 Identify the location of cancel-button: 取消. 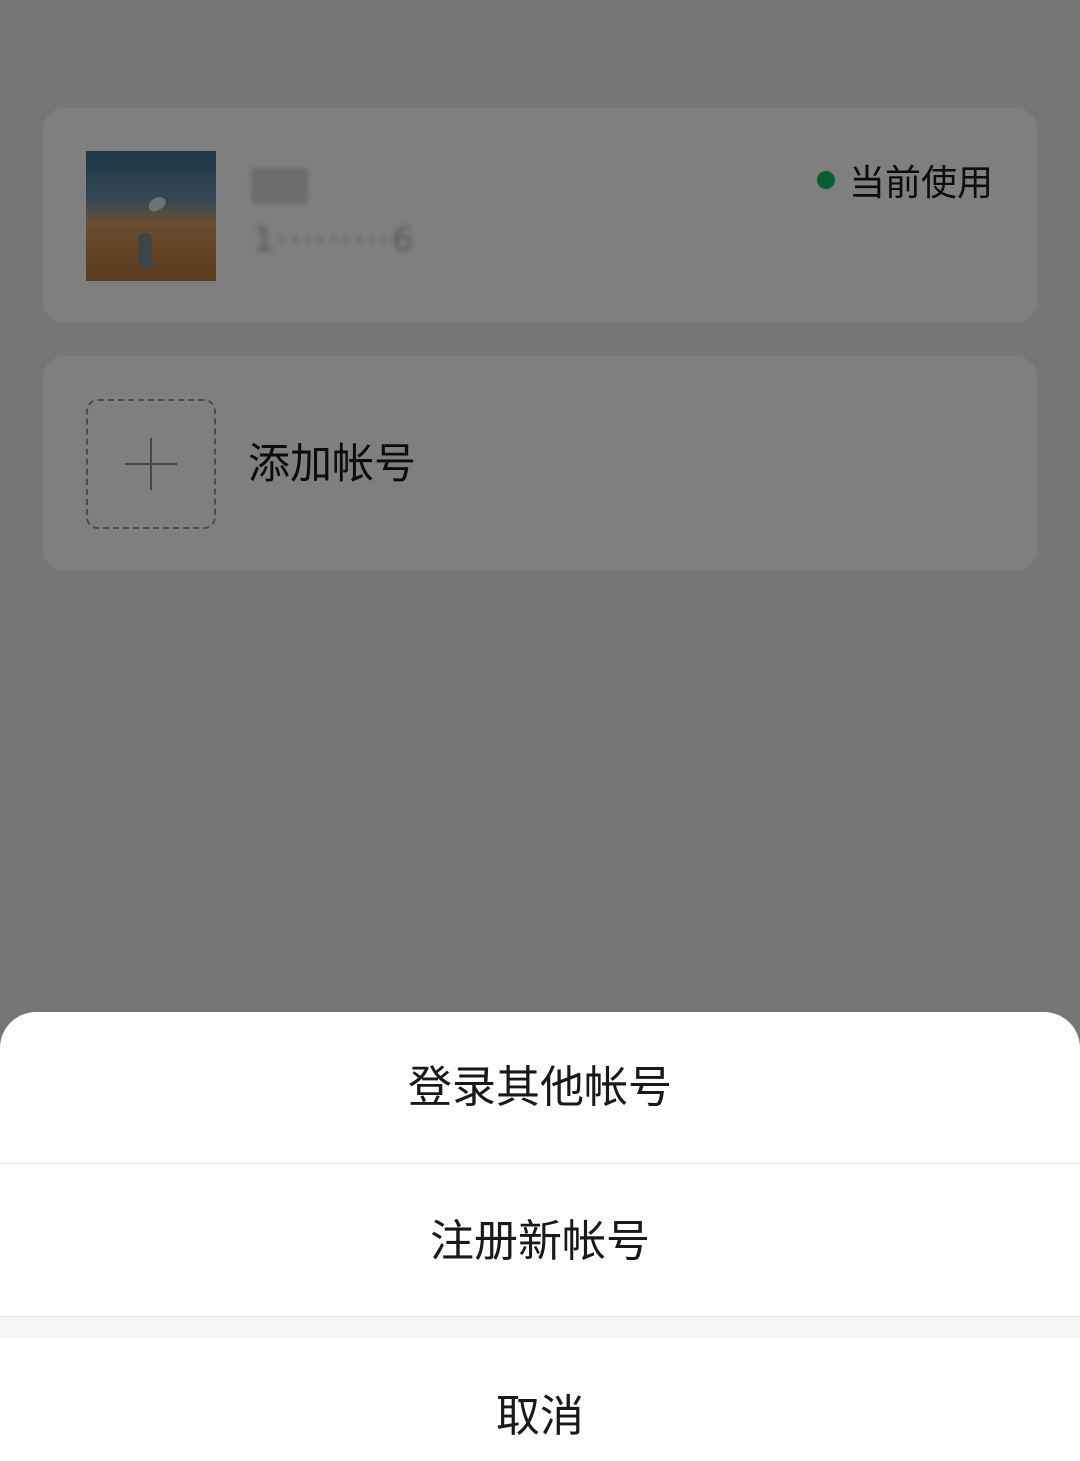
(540, 1399).